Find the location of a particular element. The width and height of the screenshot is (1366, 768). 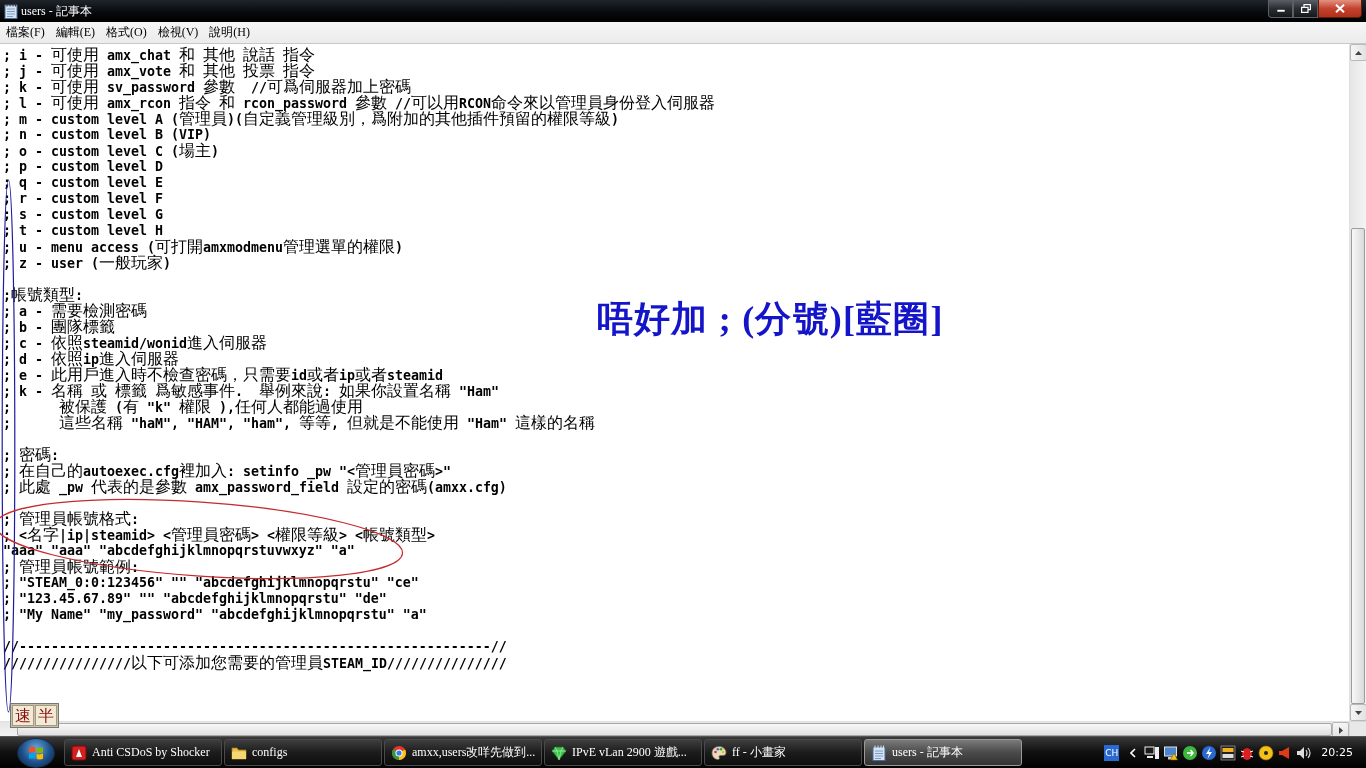

right-arrow-icon is located at coordinates (1340, 730).